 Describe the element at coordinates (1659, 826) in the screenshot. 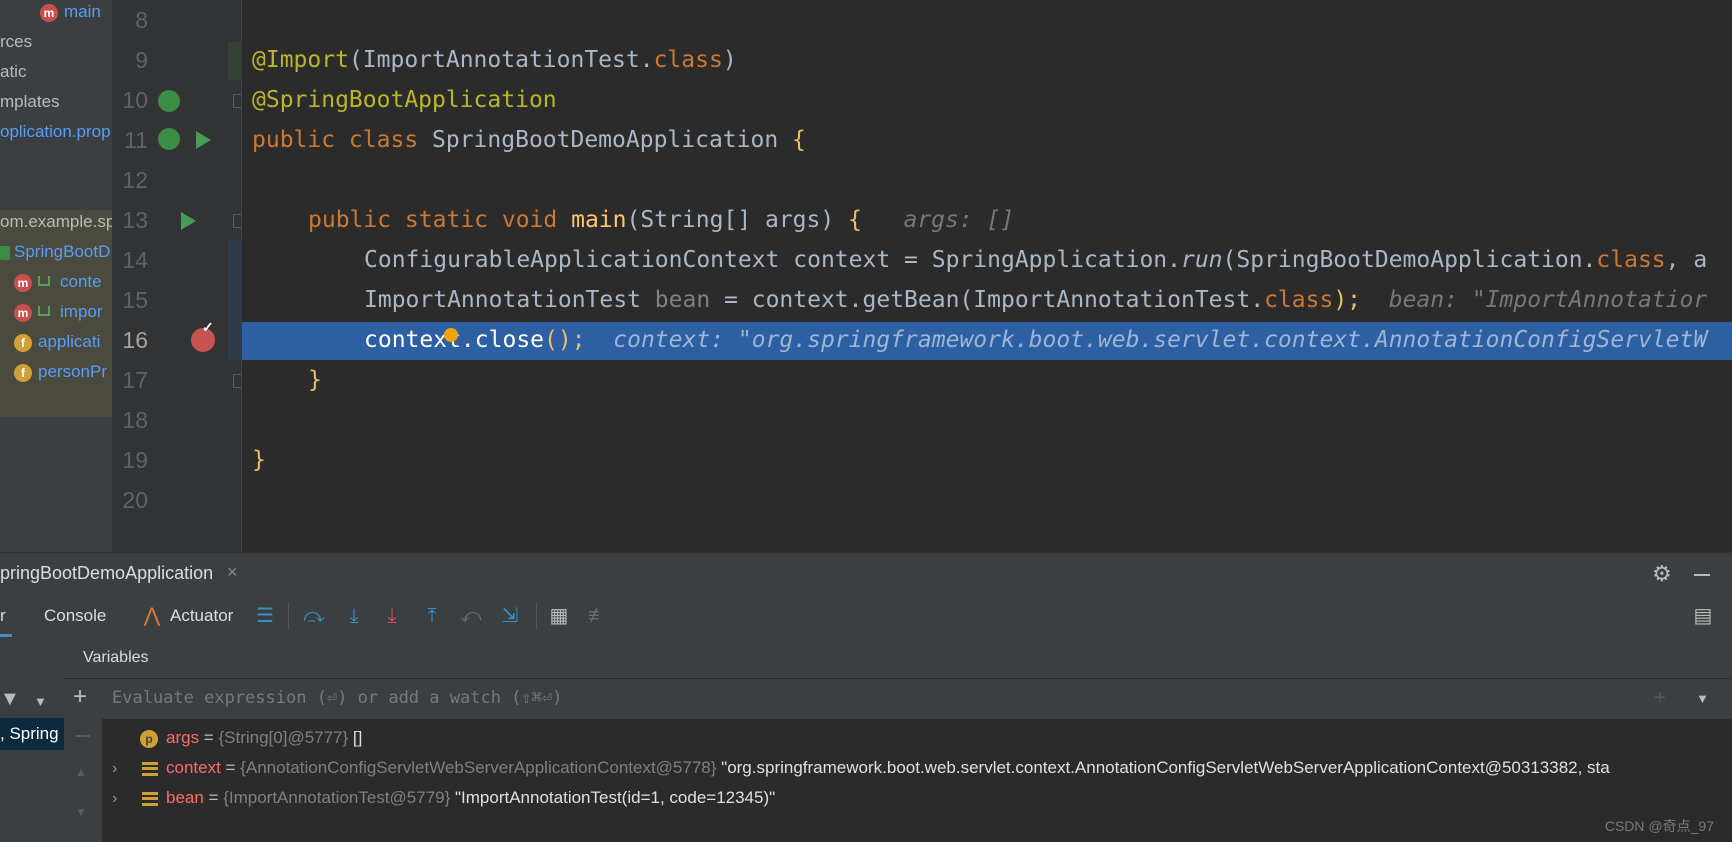

I see `watermark: CSDN @奇点_97` at that location.